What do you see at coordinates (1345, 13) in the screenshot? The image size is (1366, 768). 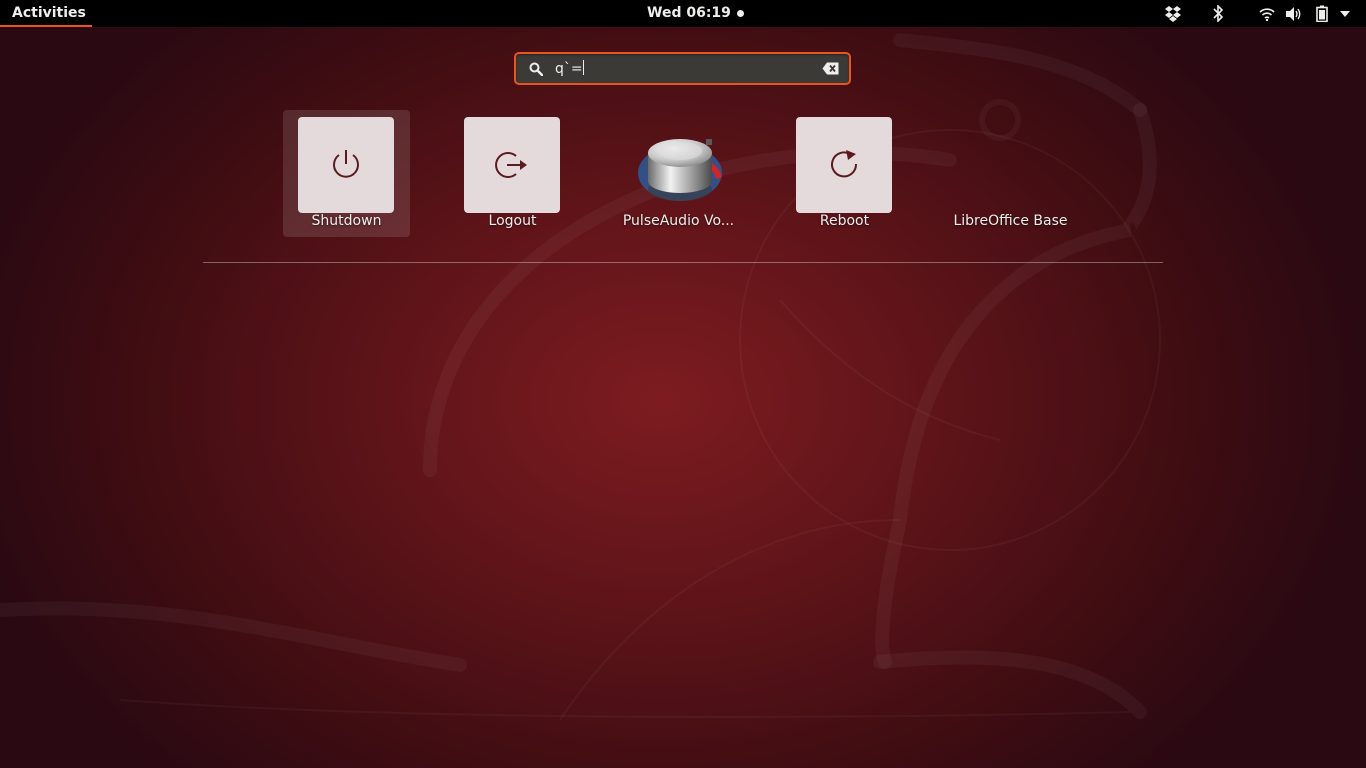 I see `system-menu-arrow-icon` at bounding box center [1345, 13].